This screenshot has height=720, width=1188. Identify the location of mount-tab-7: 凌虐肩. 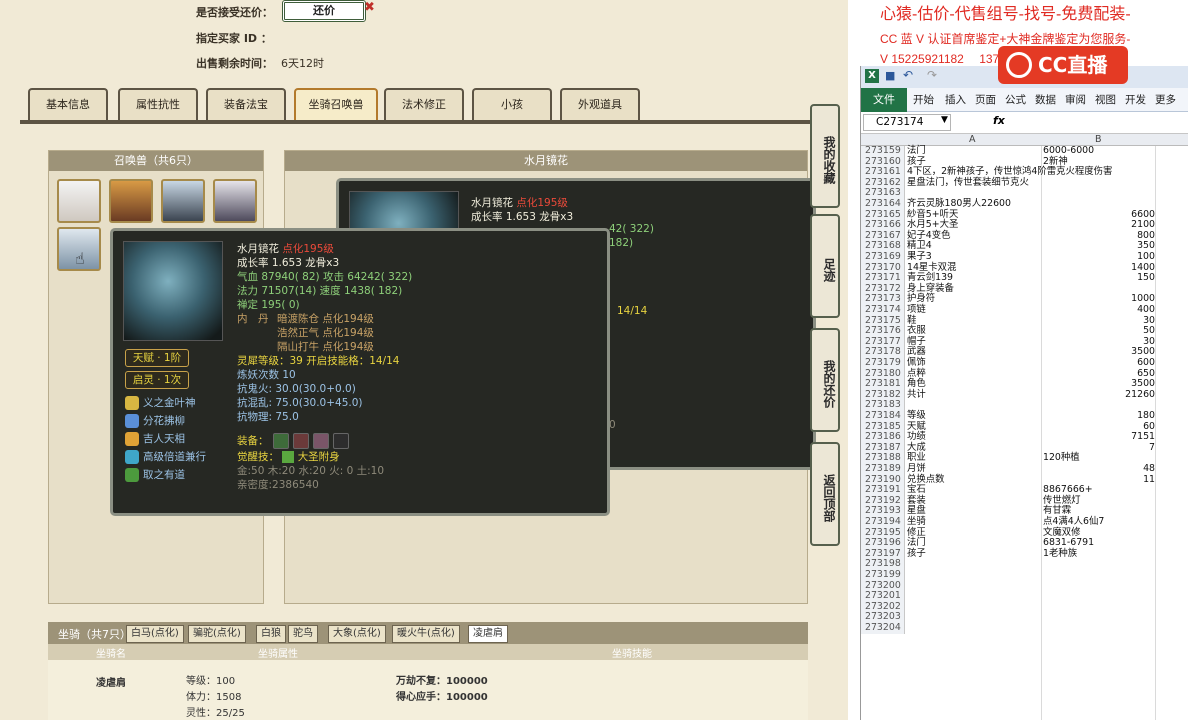
(488, 634).